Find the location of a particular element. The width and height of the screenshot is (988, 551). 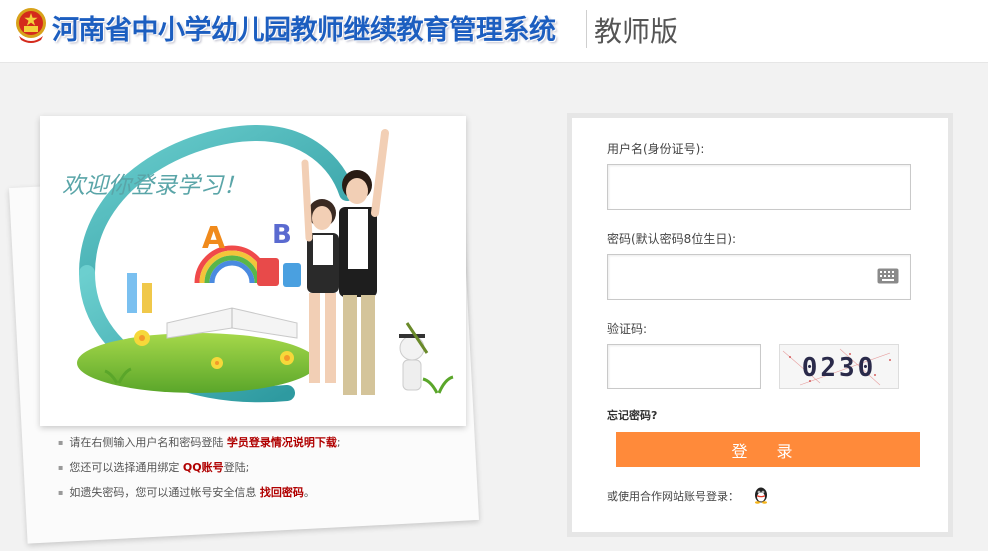

captcha-image: 0230 is located at coordinates (839, 366).